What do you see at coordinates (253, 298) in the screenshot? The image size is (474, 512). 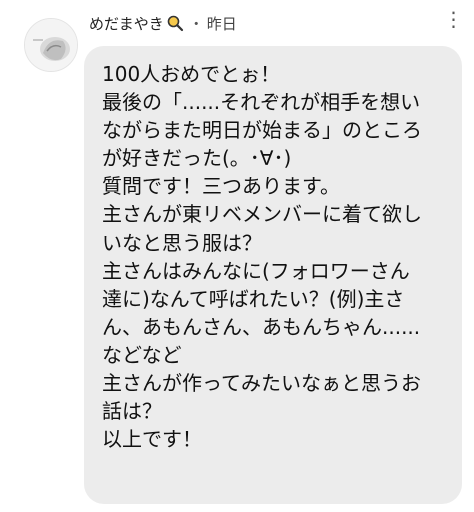 I see `message-line: 達に)なんて呼ばれたい？(例)主さ` at bounding box center [253, 298].